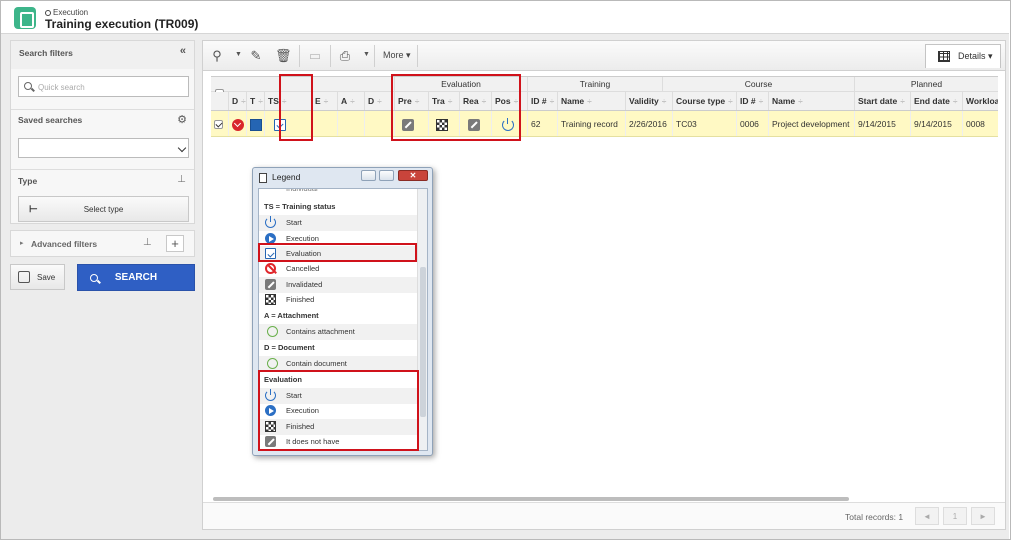  I want to click on legend-titlebar: Legend, so click(279, 177).